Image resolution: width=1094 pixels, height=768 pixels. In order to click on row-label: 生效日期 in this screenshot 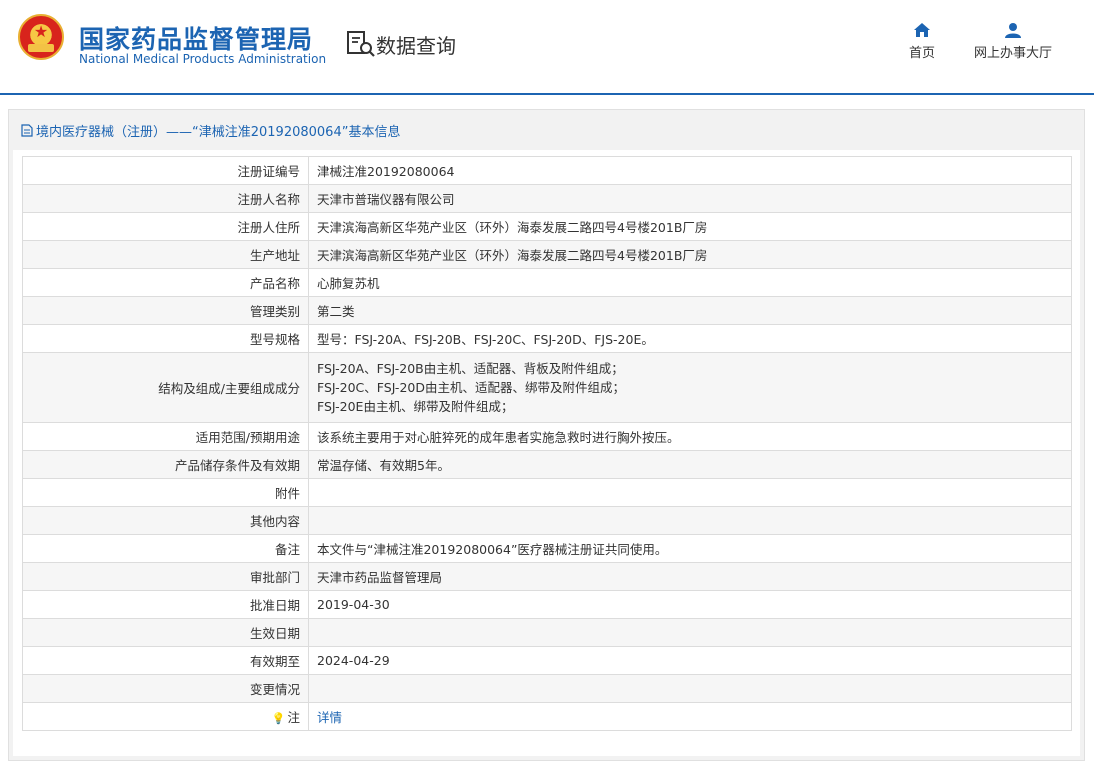, I will do `click(165, 632)`.